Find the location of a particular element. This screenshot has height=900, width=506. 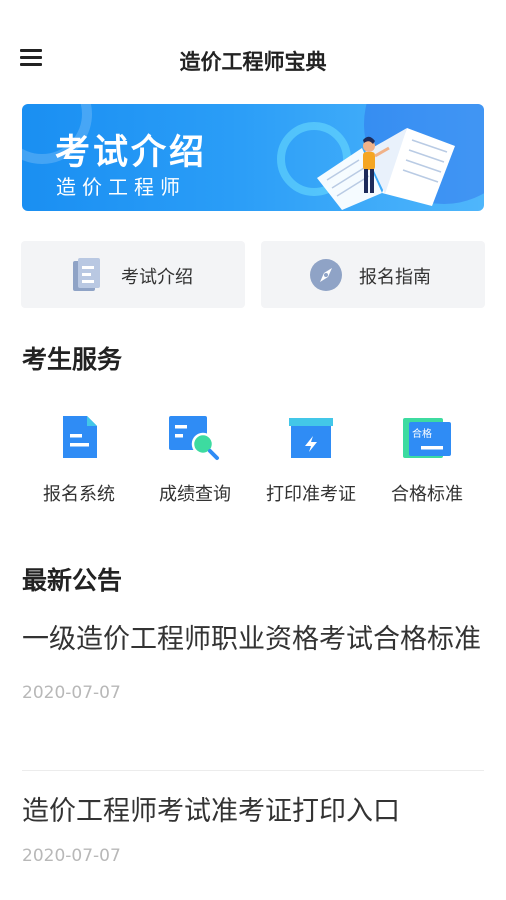

quick-link-label: 报名指南 is located at coordinates (395, 277).